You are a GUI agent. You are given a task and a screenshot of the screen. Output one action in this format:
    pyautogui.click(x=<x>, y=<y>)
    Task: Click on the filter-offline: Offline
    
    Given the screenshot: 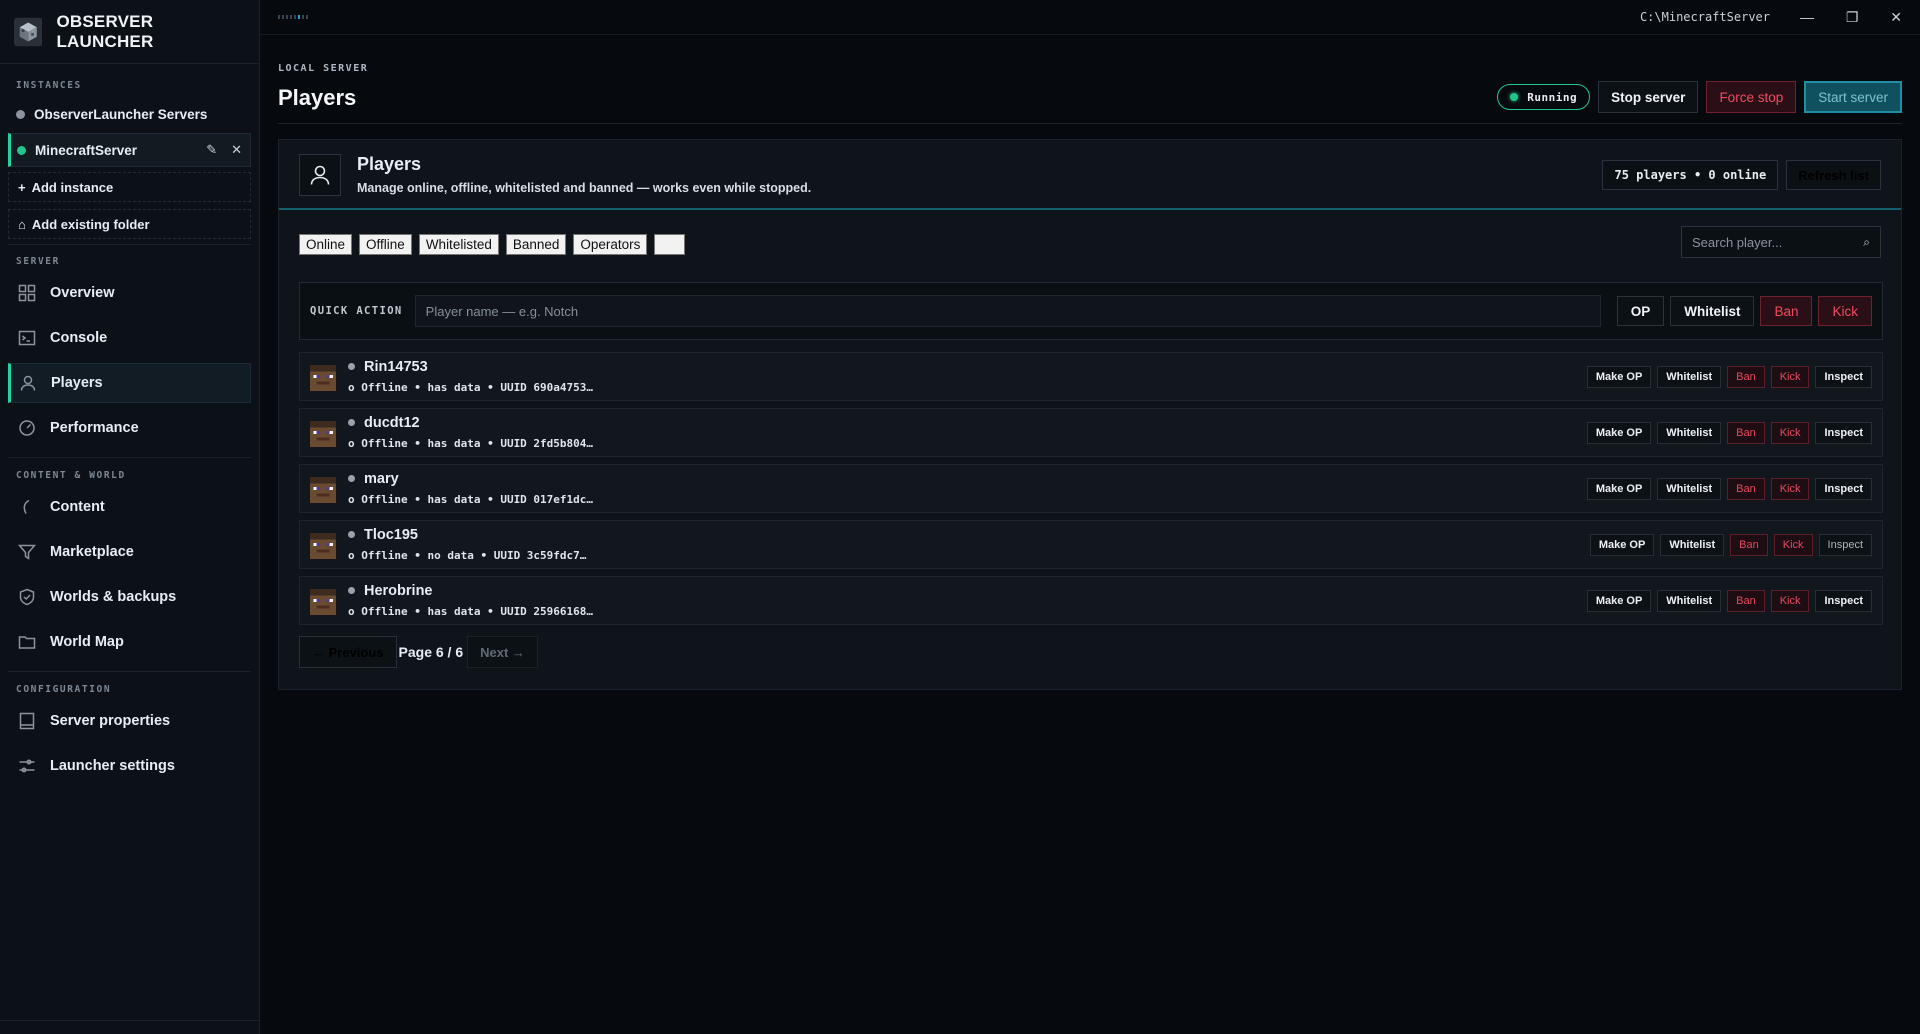 What is the action you would take?
    pyautogui.click(x=385, y=244)
    